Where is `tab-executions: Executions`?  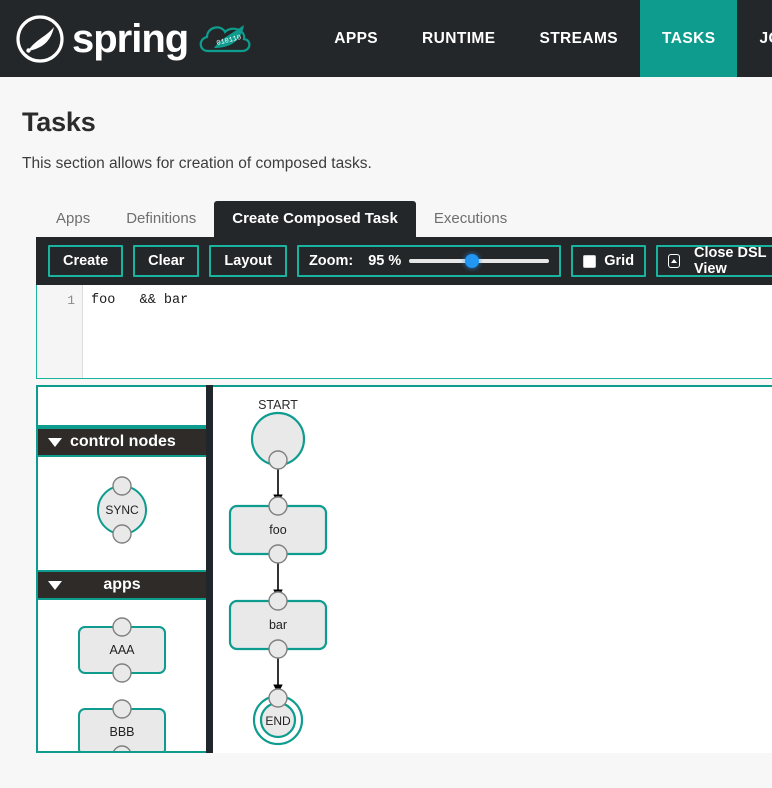
tab-executions: Executions is located at coordinates (470, 219).